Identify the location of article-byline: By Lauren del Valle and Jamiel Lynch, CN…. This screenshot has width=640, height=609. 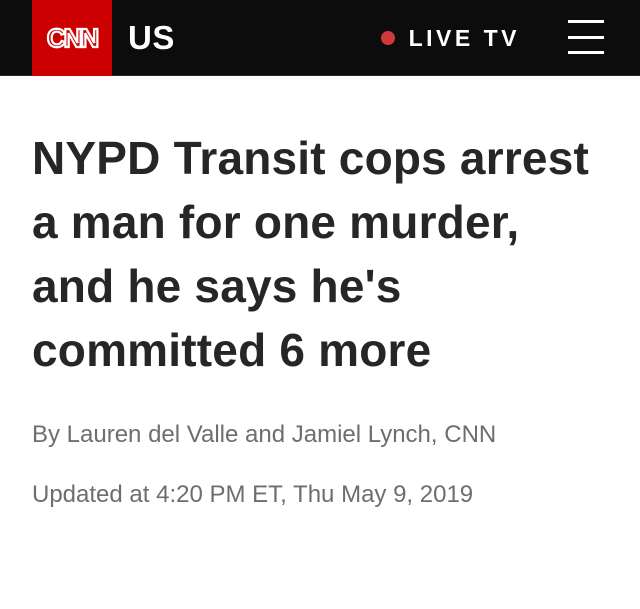
(264, 434).